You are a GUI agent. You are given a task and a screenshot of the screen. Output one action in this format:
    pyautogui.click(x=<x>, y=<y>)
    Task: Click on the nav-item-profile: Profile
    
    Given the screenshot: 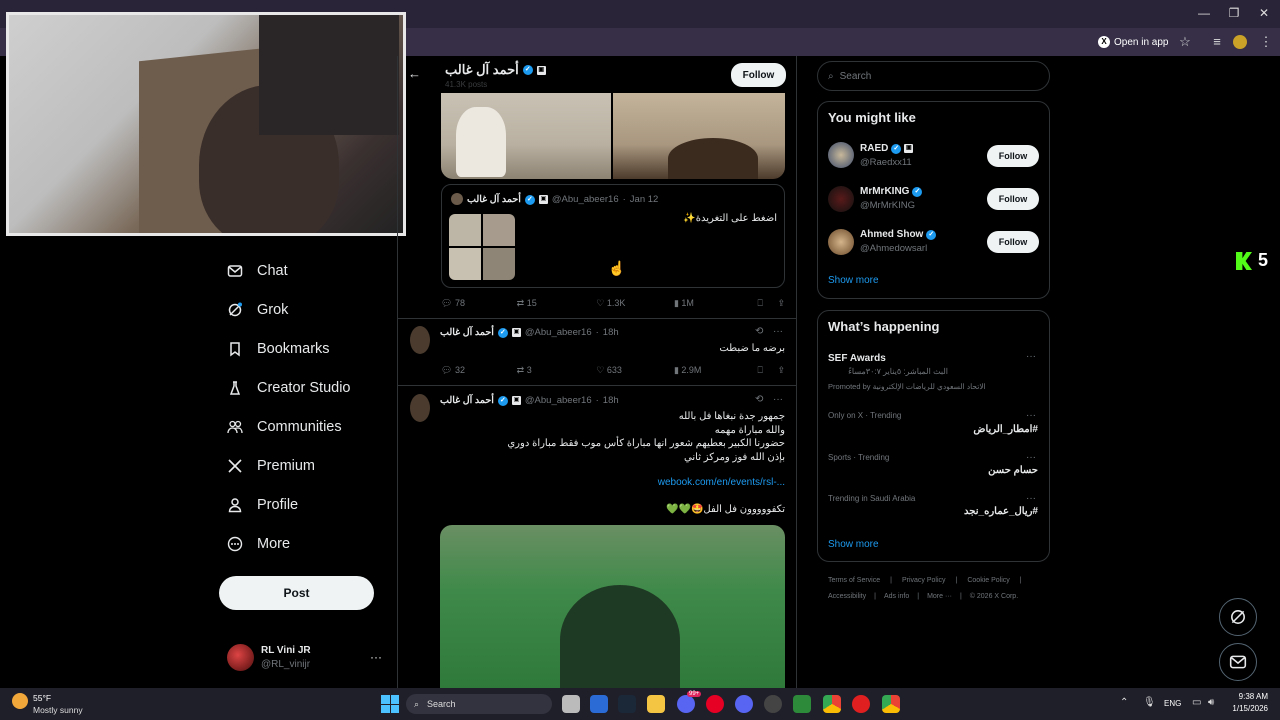 What is the action you would take?
    pyautogui.click(x=262, y=505)
    